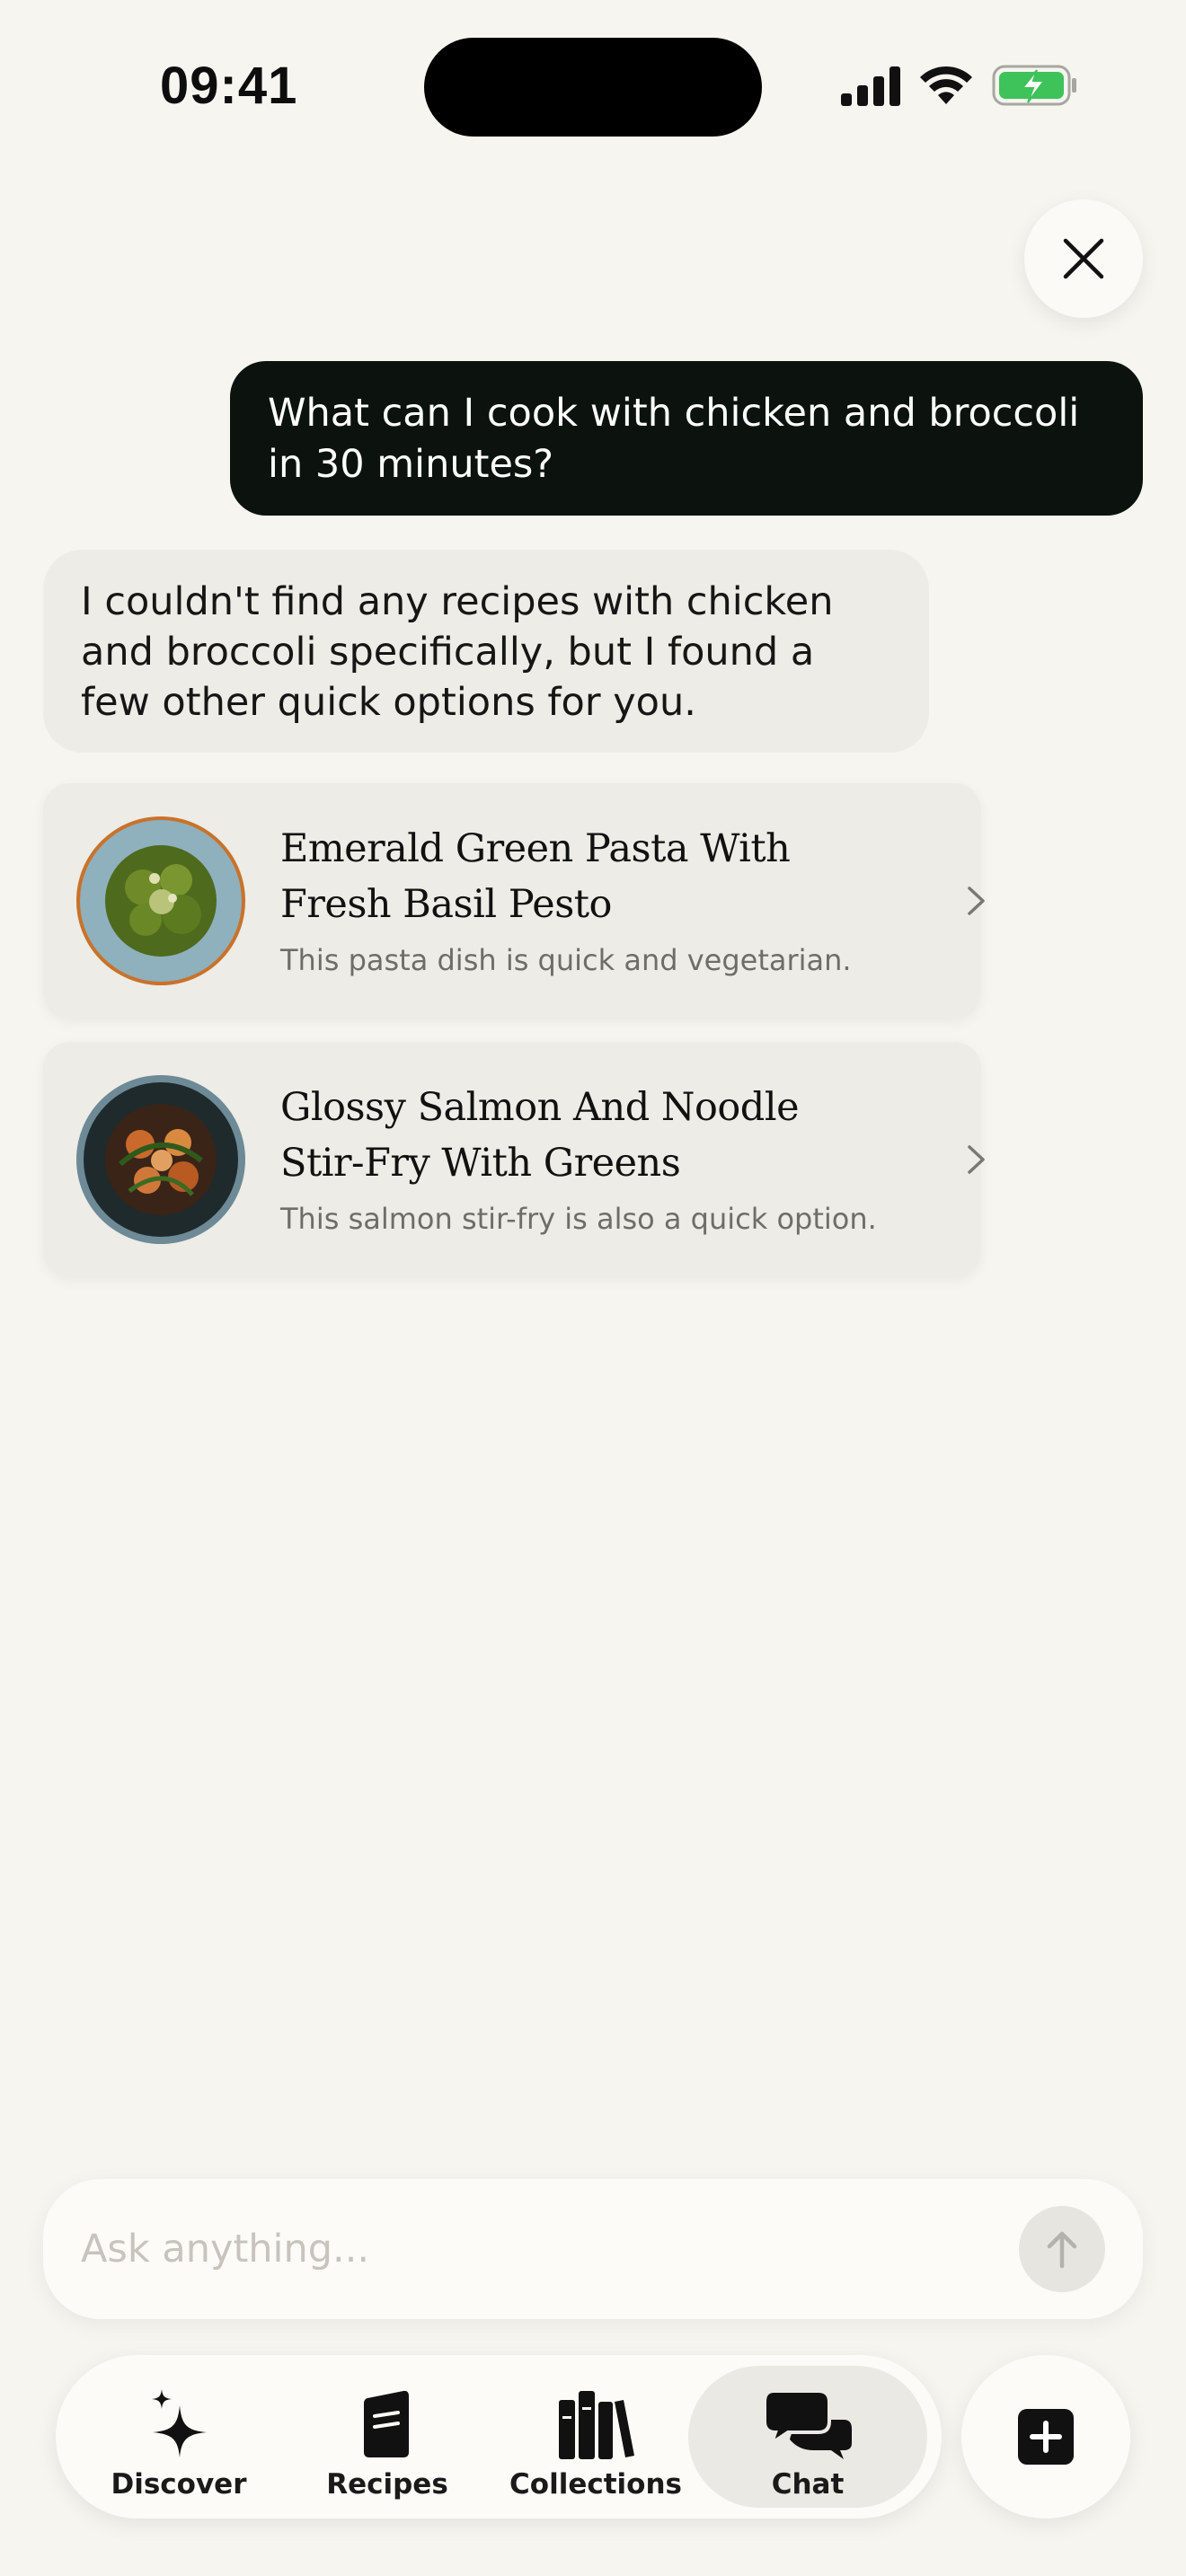 The image size is (1186, 2576). Describe the element at coordinates (808, 2484) in the screenshot. I see `tab-label: Chat` at that location.